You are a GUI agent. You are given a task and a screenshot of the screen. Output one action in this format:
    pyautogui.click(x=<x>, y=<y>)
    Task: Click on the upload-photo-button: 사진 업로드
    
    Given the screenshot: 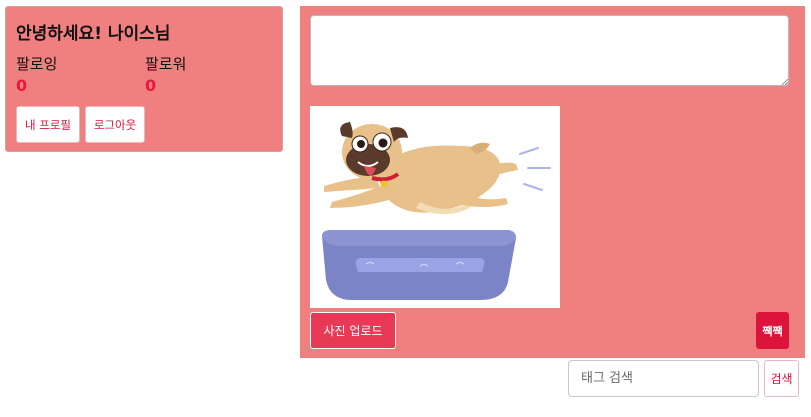 What is the action you would take?
    pyautogui.click(x=353, y=330)
    